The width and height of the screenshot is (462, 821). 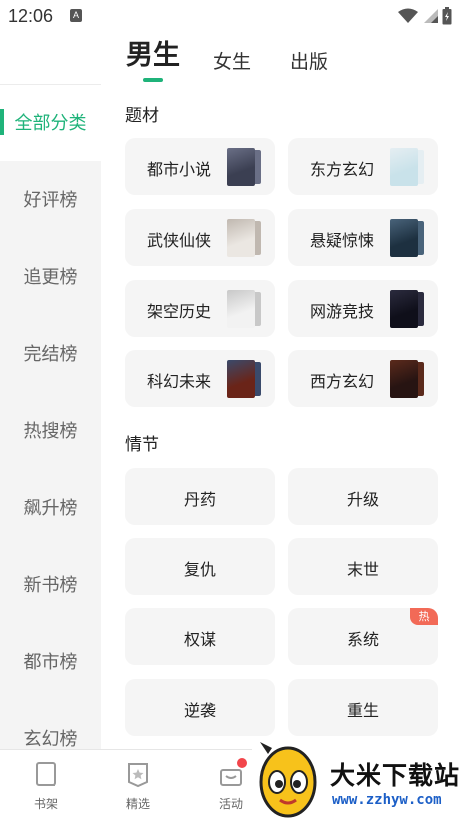 I want to click on plot-card: 重生, so click(x=363, y=707).